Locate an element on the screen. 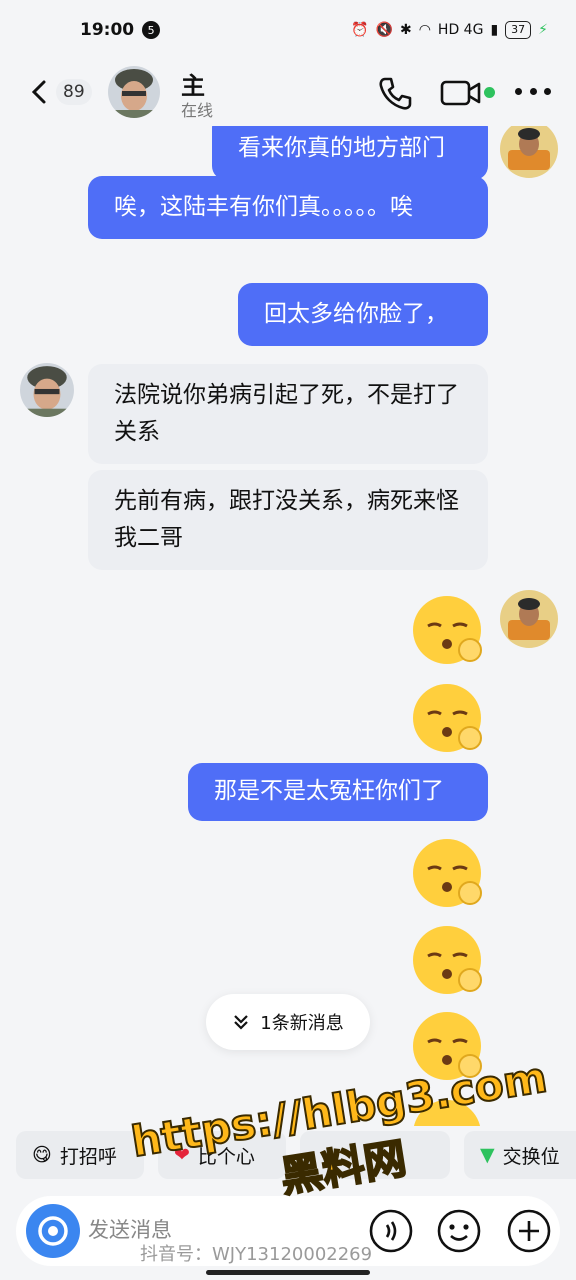 This screenshot has height=1280, width=576. tiktok-id-watermark: 抖音号：WJY13120002269 is located at coordinates (256, 1254).